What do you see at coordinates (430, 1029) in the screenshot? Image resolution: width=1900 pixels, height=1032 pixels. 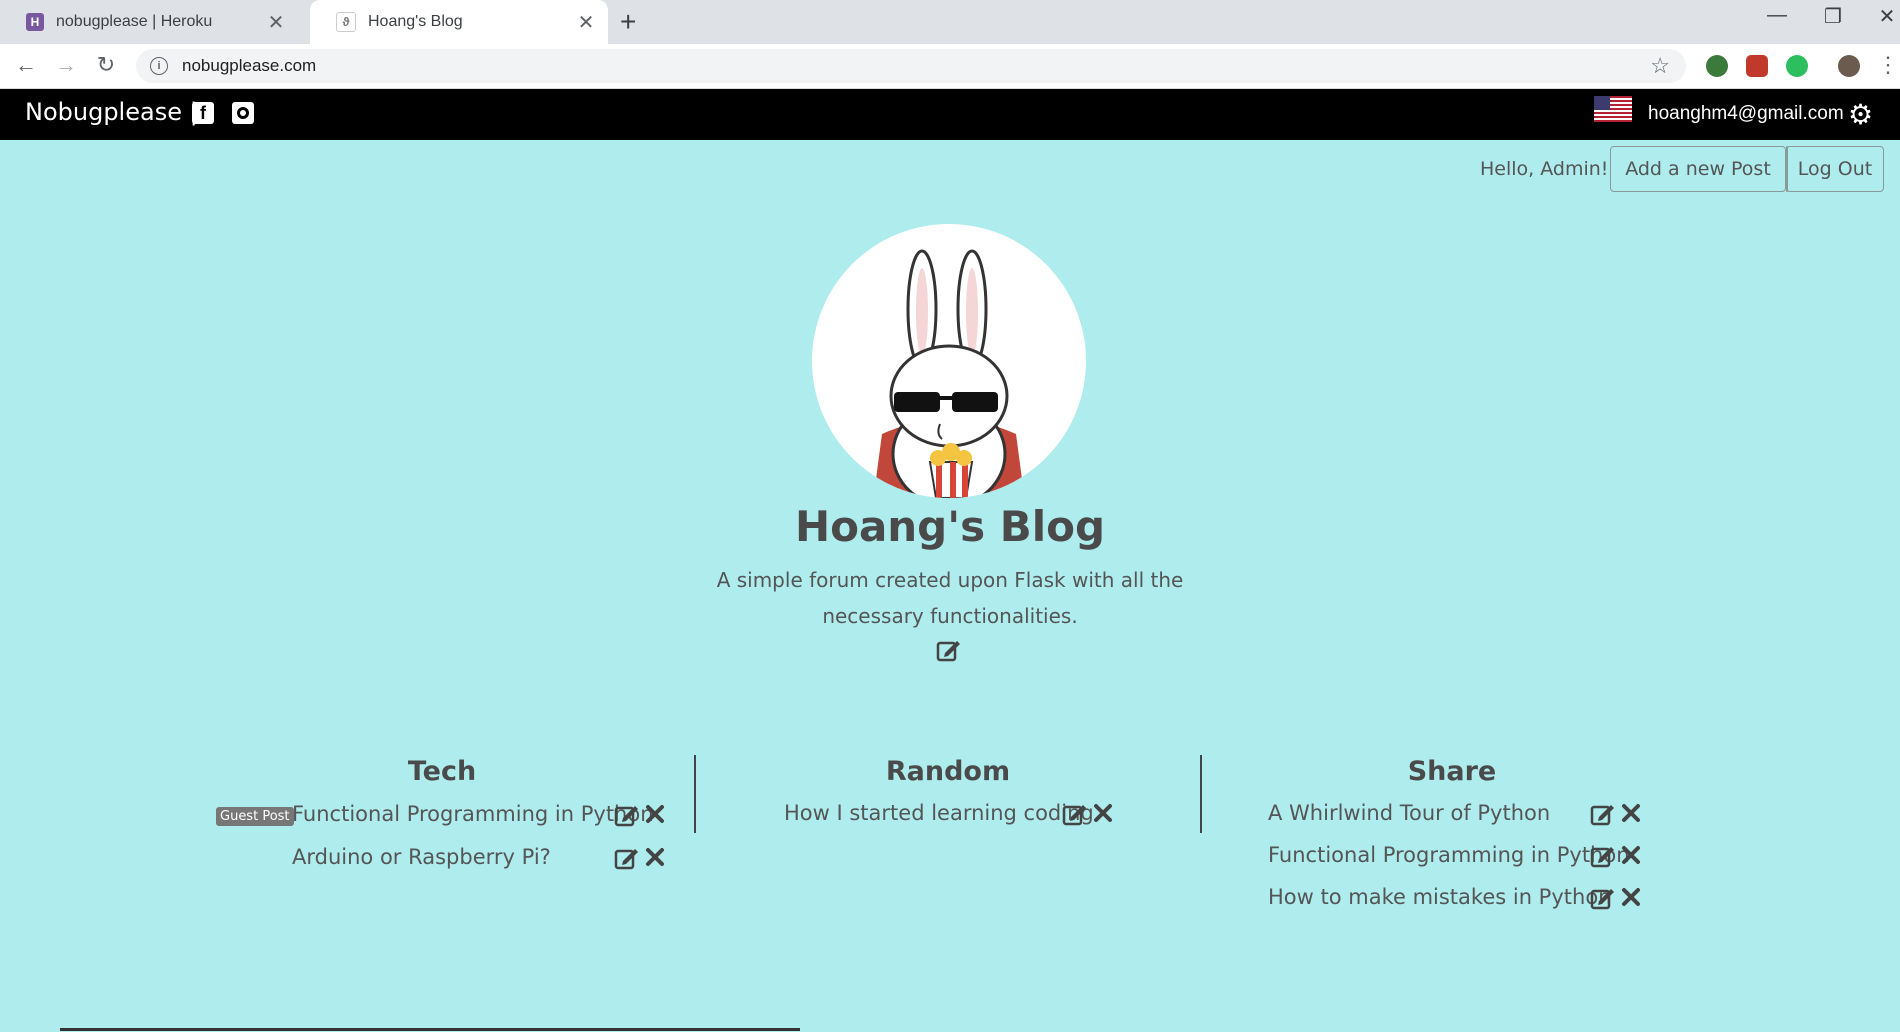 I see `taskbar-edge` at bounding box center [430, 1029].